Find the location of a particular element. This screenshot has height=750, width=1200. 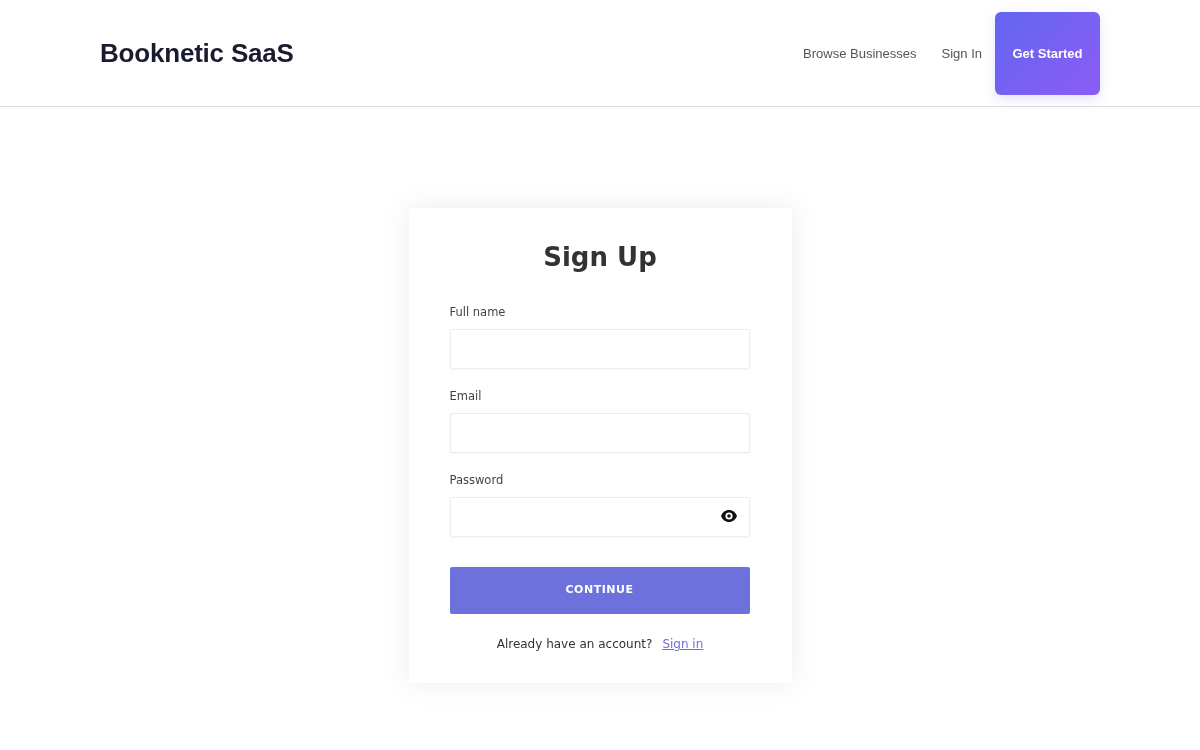

field-label: Email is located at coordinates (466, 396).